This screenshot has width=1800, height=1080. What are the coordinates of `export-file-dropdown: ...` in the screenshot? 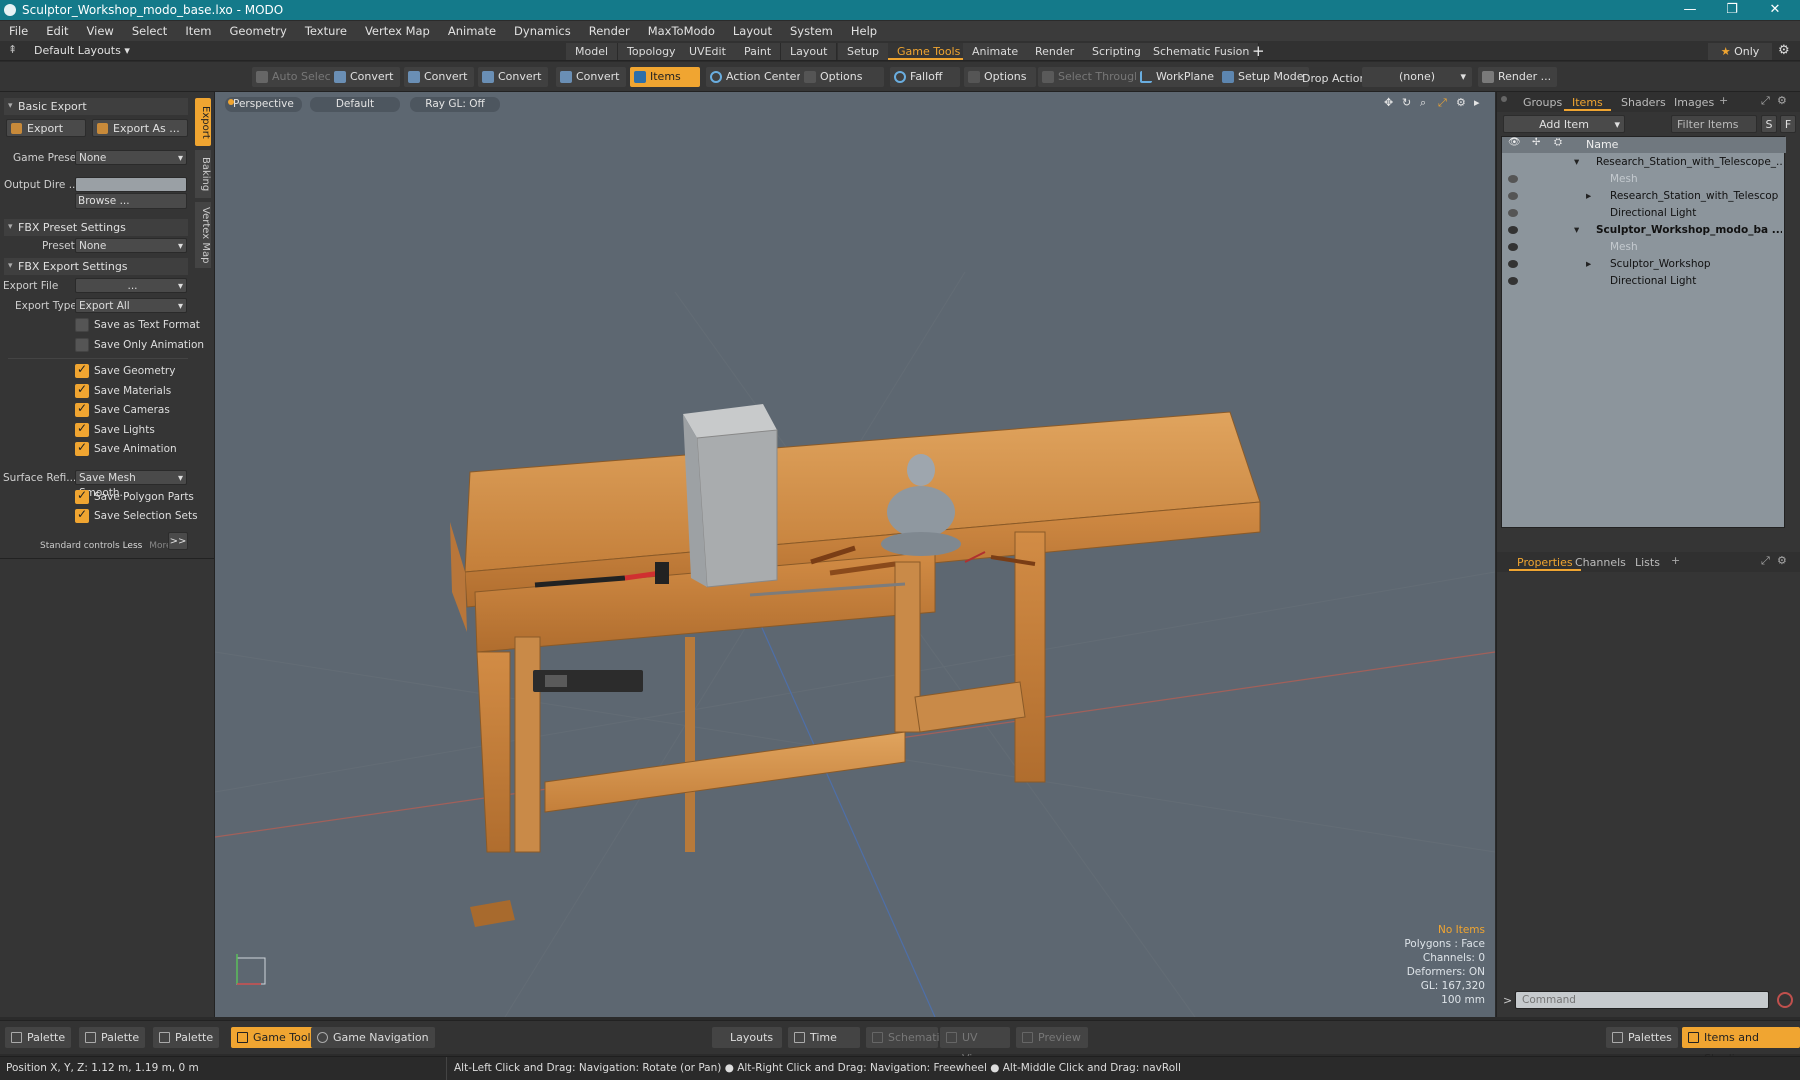 It's located at (131, 286).